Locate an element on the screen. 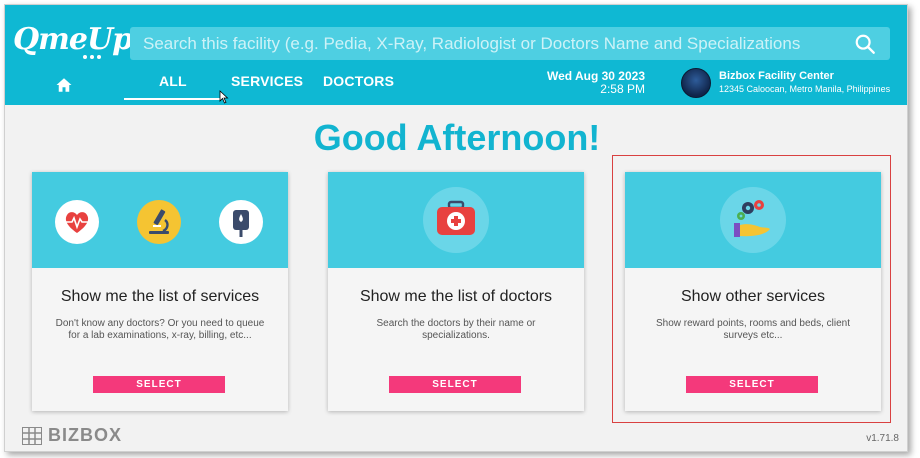 This screenshot has height=458, width=920. select-services-button: SELECT is located at coordinates (159, 384).